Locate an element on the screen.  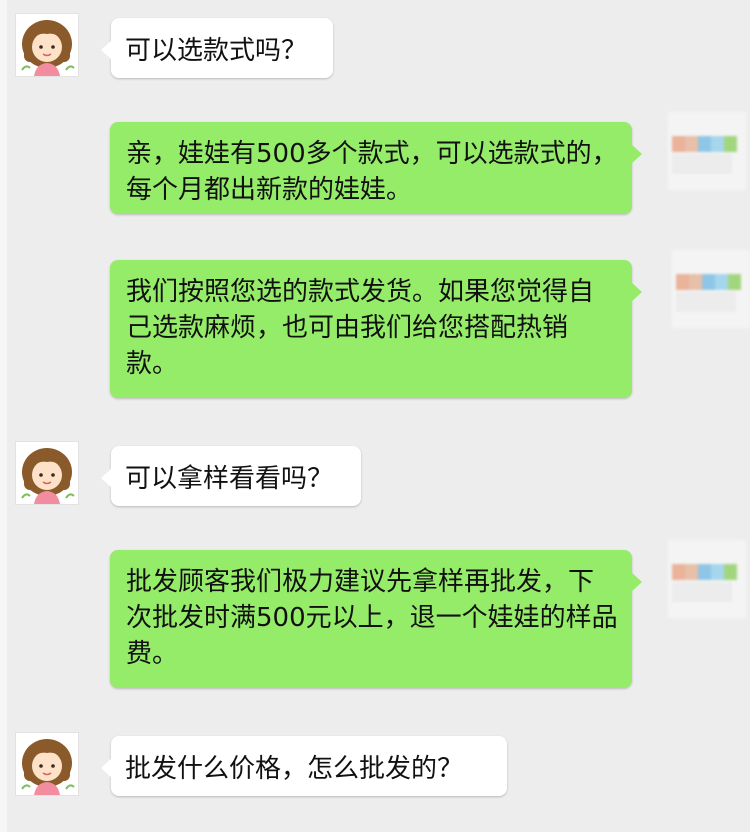
message-bubble: 批发什么价格，怎么批发的？ is located at coordinates (304, 766).